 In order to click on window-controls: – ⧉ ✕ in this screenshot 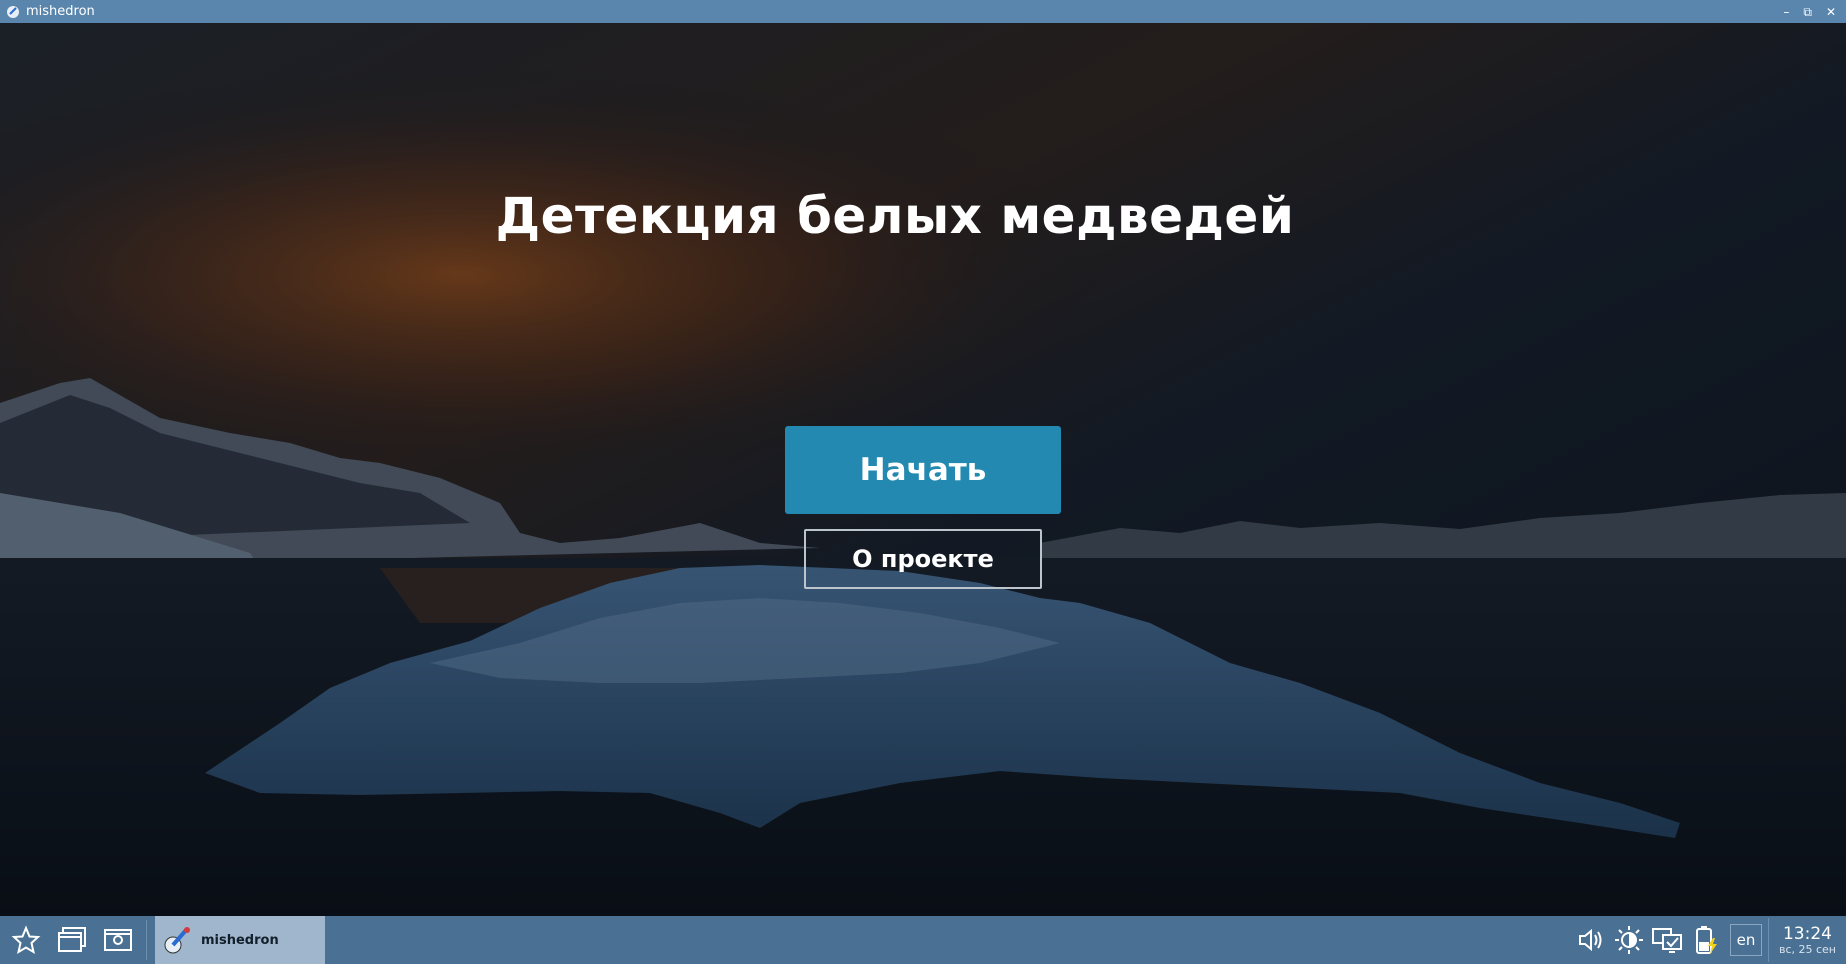, I will do `click(1814, 12)`.